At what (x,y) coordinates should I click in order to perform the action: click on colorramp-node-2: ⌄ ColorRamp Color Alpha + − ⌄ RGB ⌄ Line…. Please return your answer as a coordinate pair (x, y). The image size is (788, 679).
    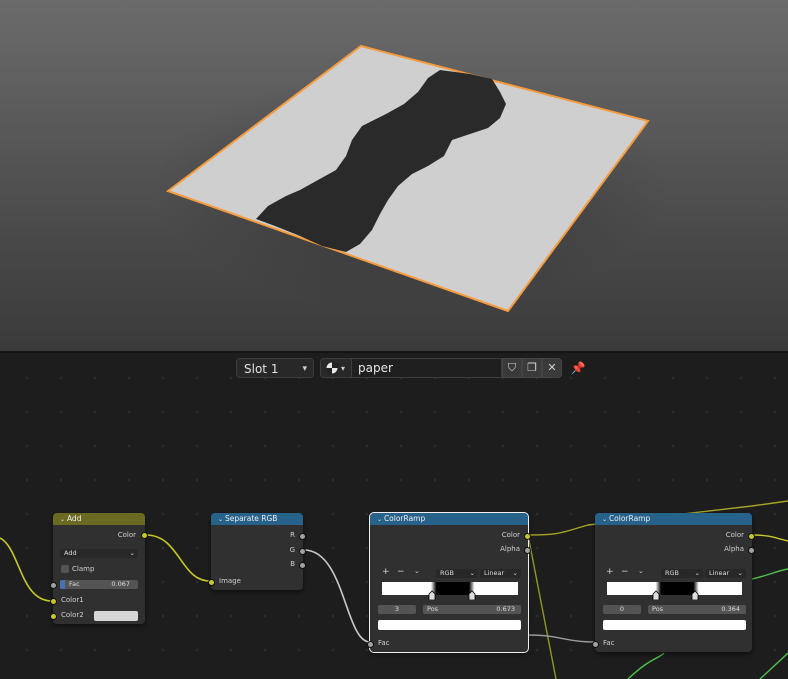
    Looking at the image, I should click on (673, 582).